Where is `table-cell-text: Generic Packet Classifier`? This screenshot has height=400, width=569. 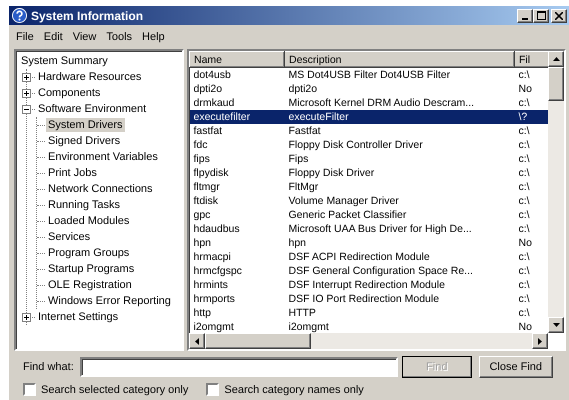 table-cell-text: Generic Packet Classifier is located at coordinates (348, 215).